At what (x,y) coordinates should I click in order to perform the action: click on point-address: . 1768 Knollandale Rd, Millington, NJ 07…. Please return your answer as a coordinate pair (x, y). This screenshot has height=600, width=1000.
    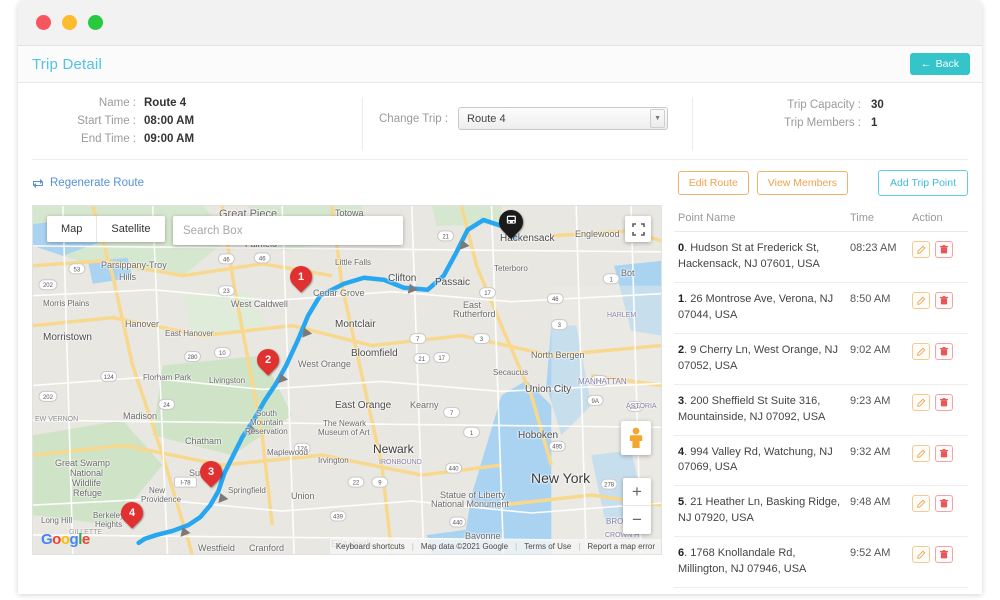
    Looking at the image, I should click on (742, 561).